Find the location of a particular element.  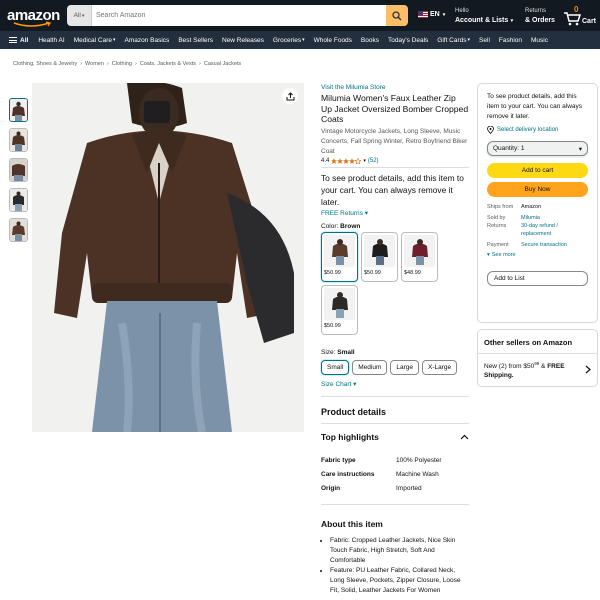

breadcrumb-link: Women is located at coordinates (94, 64).